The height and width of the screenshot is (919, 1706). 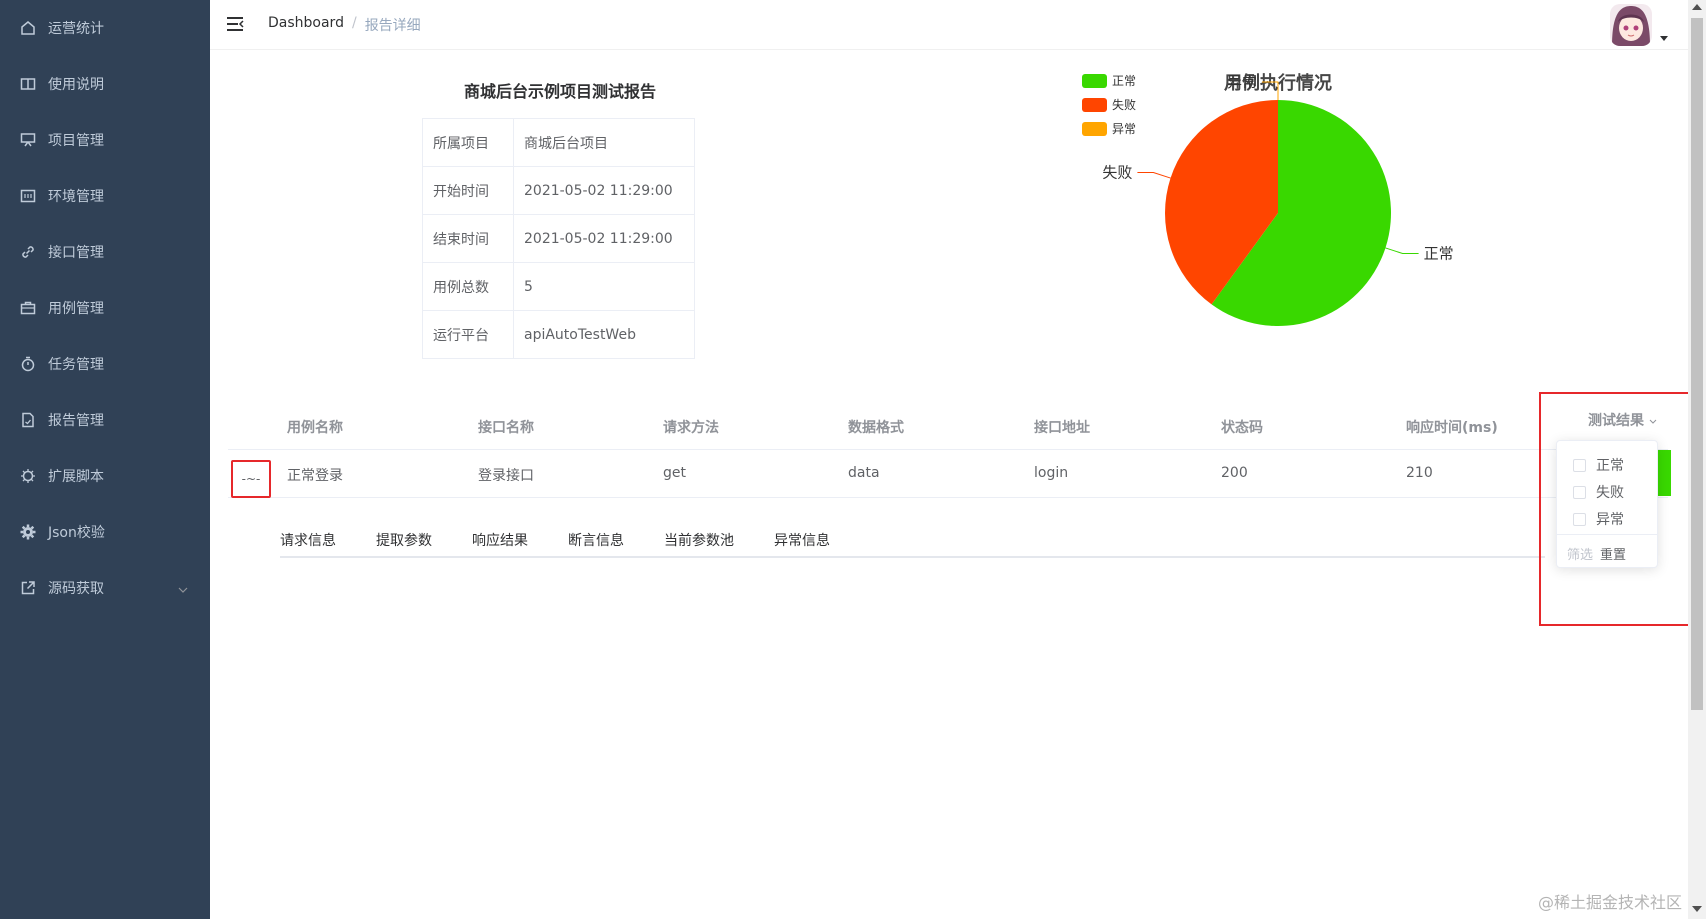 What do you see at coordinates (468, 286) in the screenshot?
I see `info-key: 用例总数` at bounding box center [468, 286].